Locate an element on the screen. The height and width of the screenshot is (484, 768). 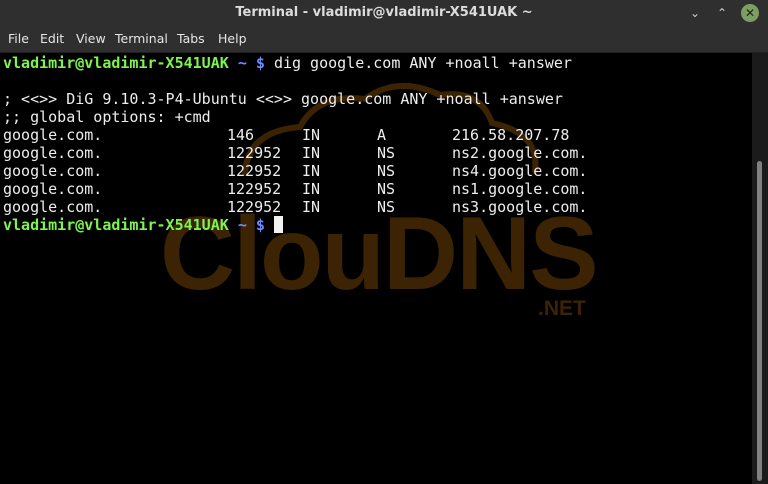
close-icon: ✕ is located at coordinates (750, 13).